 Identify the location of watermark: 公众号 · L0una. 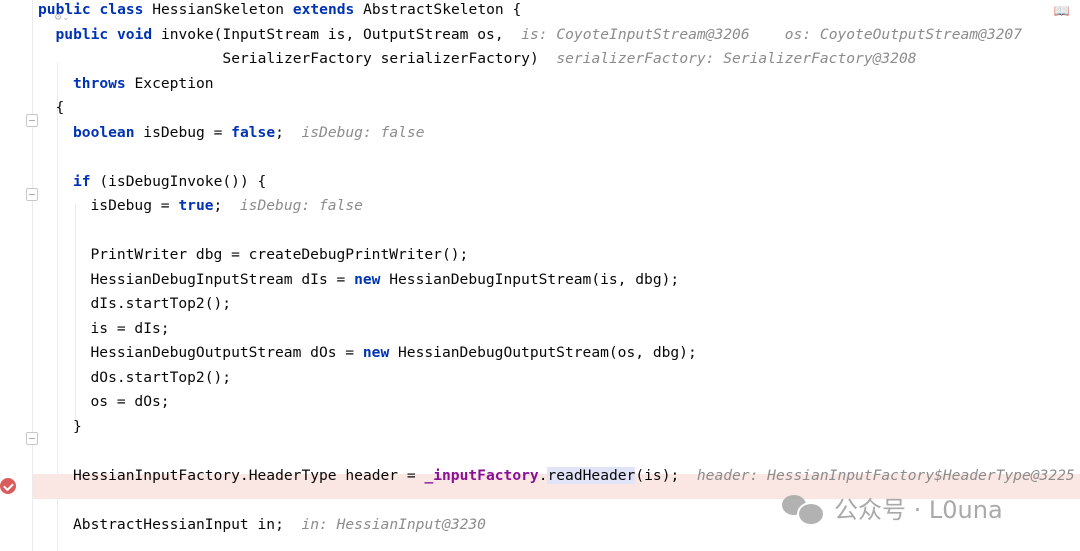
(892, 508).